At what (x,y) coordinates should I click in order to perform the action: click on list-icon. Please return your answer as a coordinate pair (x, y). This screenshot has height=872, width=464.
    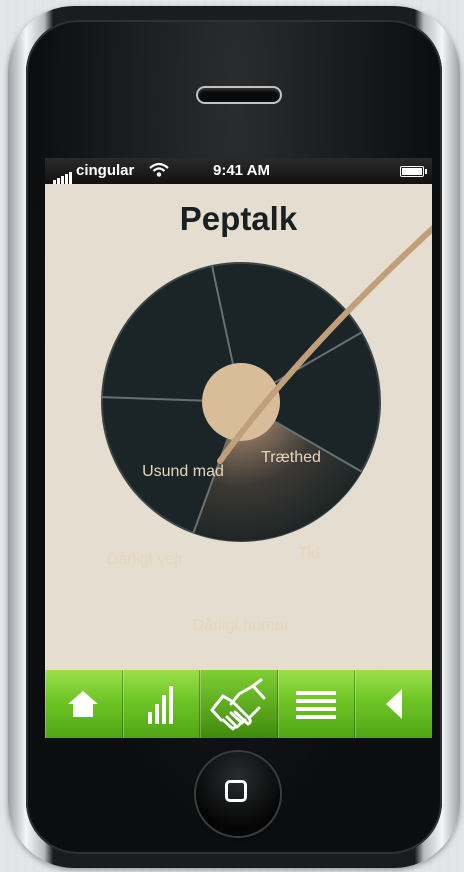
    Looking at the image, I should click on (316, 705).